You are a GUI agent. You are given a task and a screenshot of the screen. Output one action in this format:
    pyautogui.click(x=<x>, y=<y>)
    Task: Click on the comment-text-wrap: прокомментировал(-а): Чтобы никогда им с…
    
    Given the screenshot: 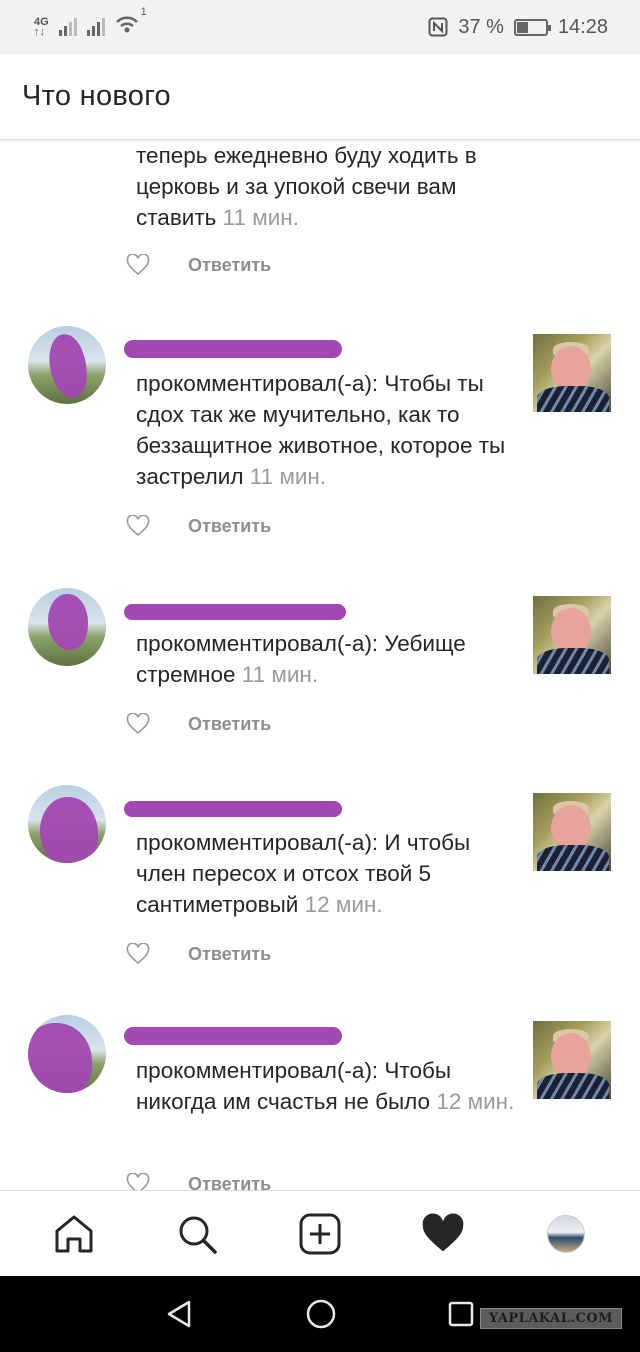 What is the action you would take?
    pyautogui.click(x=326, y=1086)
    